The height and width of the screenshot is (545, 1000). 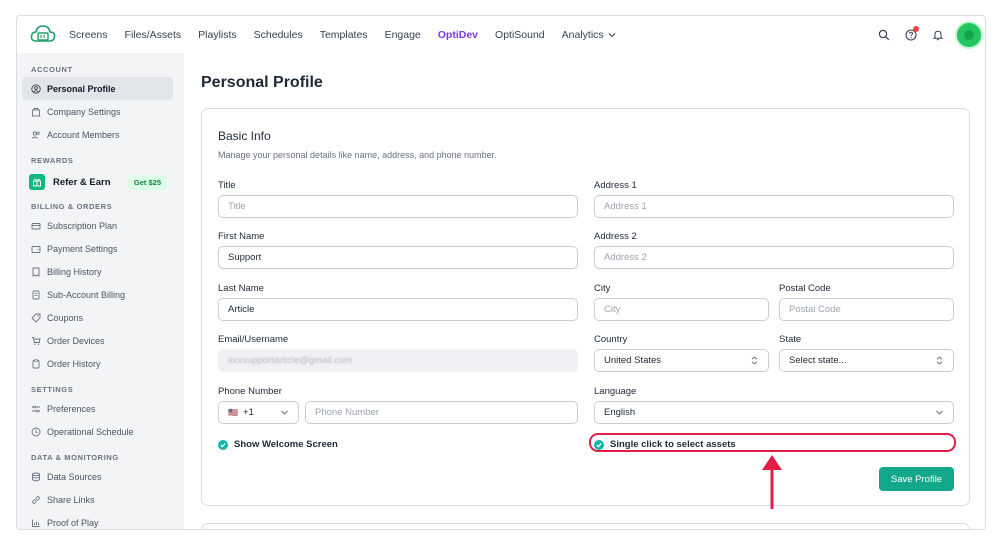 I want to click on country-value: United States, so click(x=633, y=360).